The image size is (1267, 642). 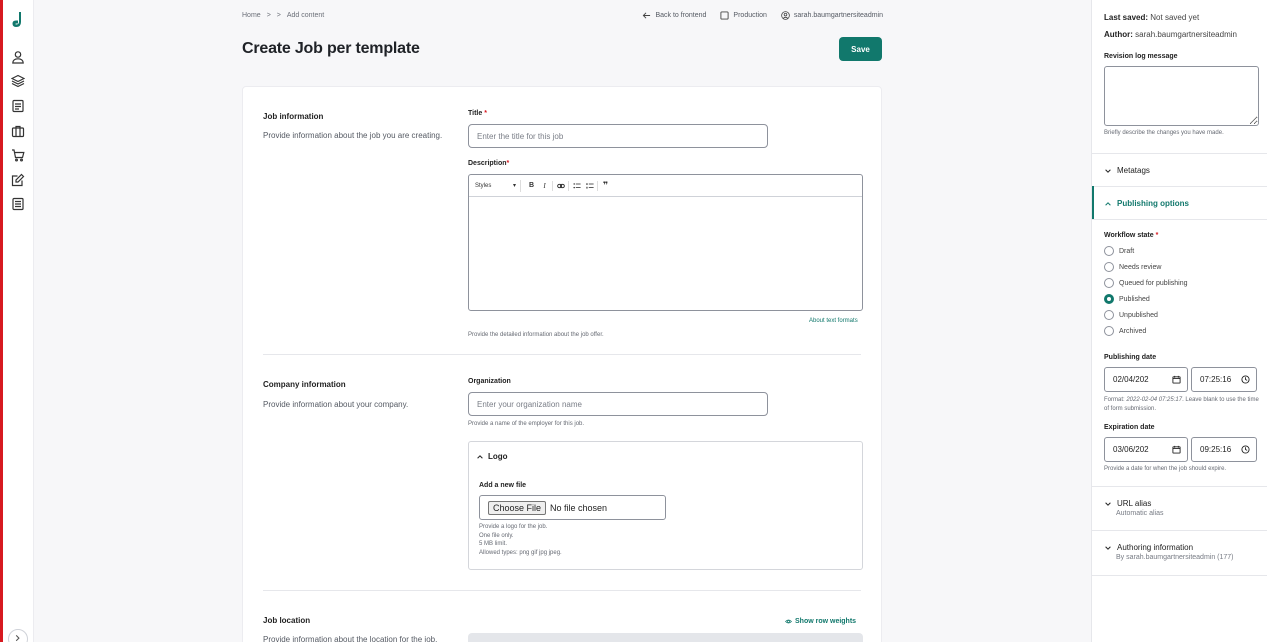 What do you see at coordinates (18, 20) in the screenshot?
I see `drupal-logo-icon` at bounding box center [18, 20].